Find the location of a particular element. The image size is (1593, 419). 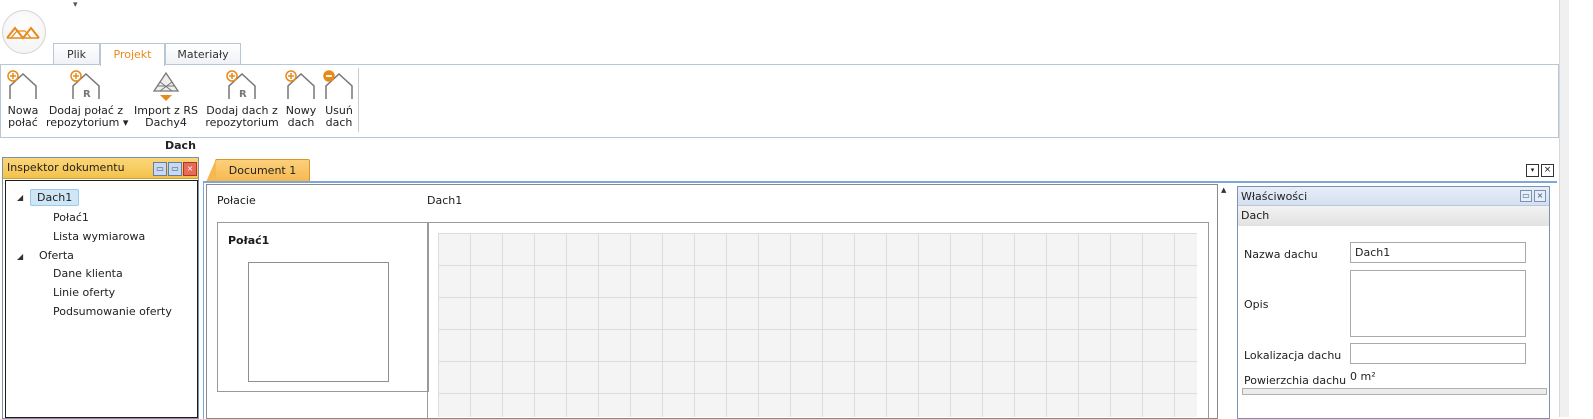

add-plane-label-2: repozytorium ▾ is located at coordinates (87, 122).